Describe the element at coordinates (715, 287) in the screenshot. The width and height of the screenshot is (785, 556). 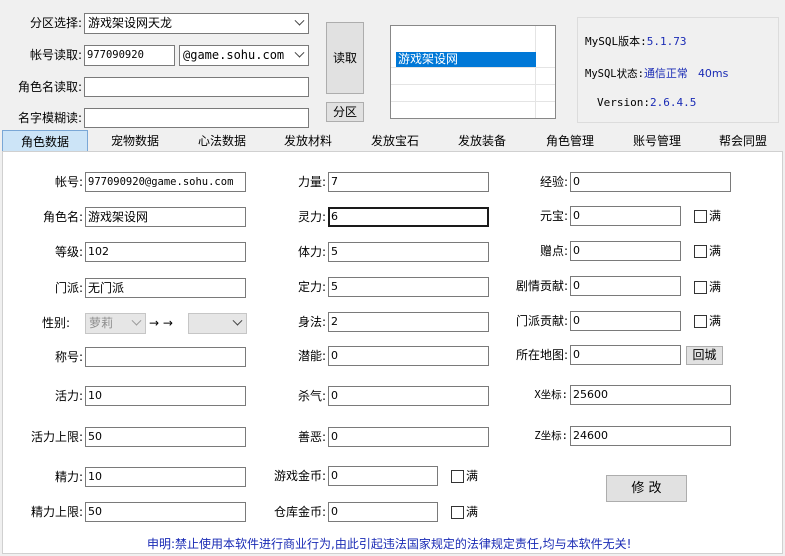
I see `story-full-label: 满` at that location.